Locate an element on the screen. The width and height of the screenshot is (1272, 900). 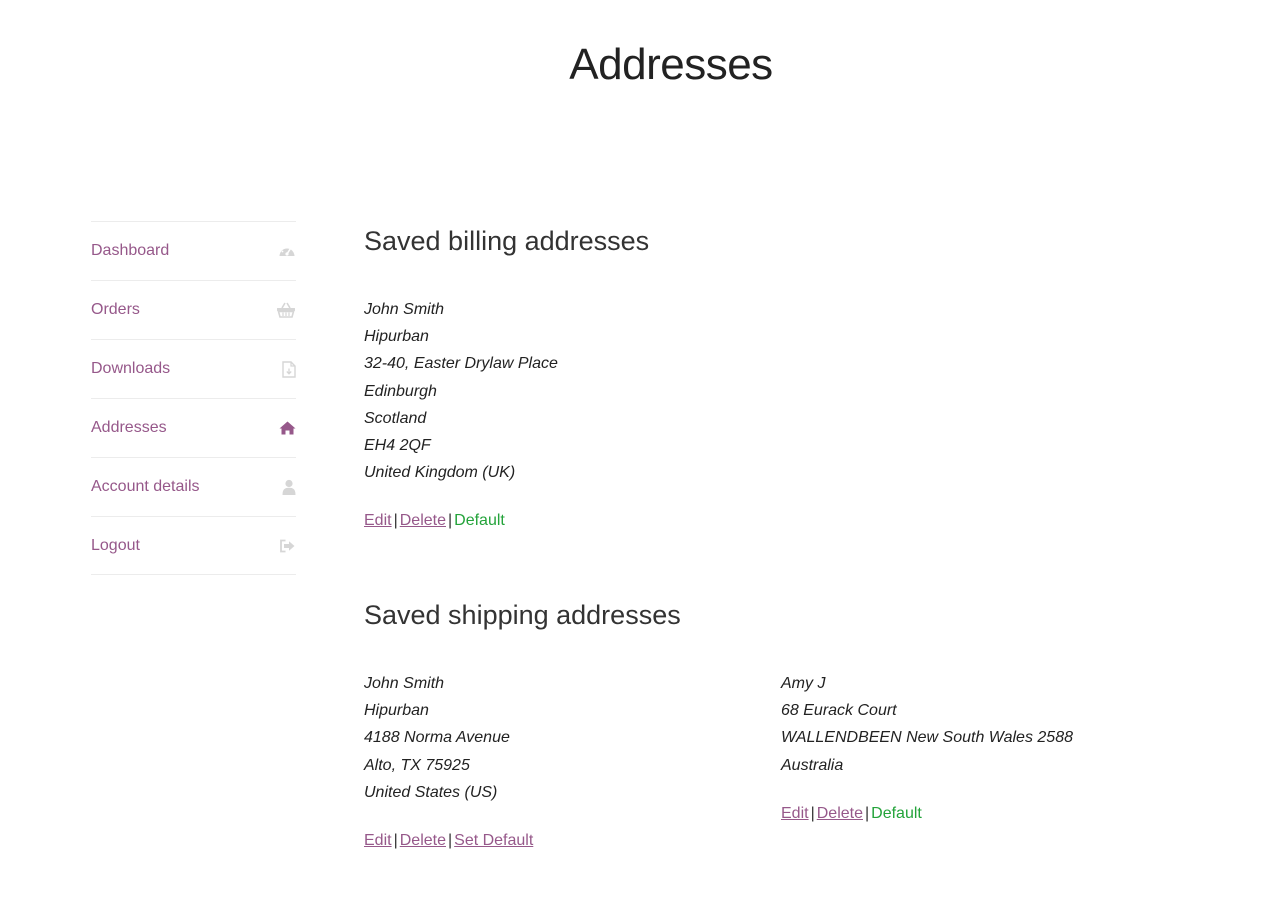
address-line: 68 Eurack Court is located at coordinates (839, 711).